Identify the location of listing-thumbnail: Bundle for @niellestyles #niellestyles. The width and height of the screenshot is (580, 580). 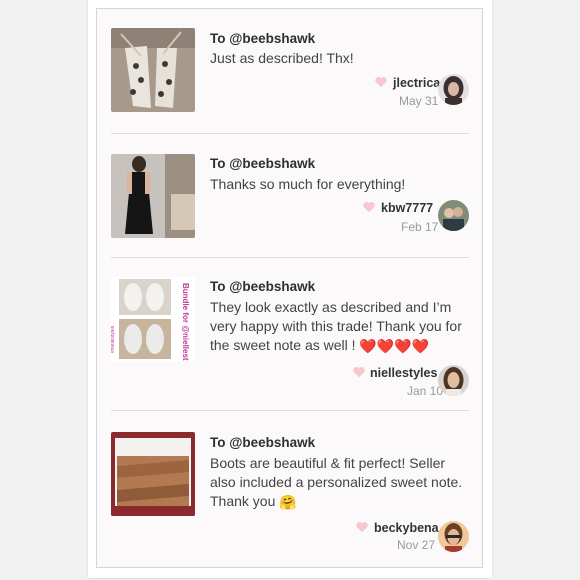
(153, 319).